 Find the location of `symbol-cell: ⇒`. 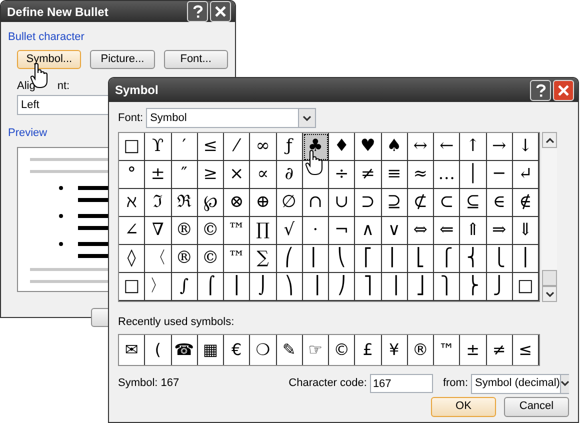

symbol-cell: ⇒ is located at coordinates (499, 231).